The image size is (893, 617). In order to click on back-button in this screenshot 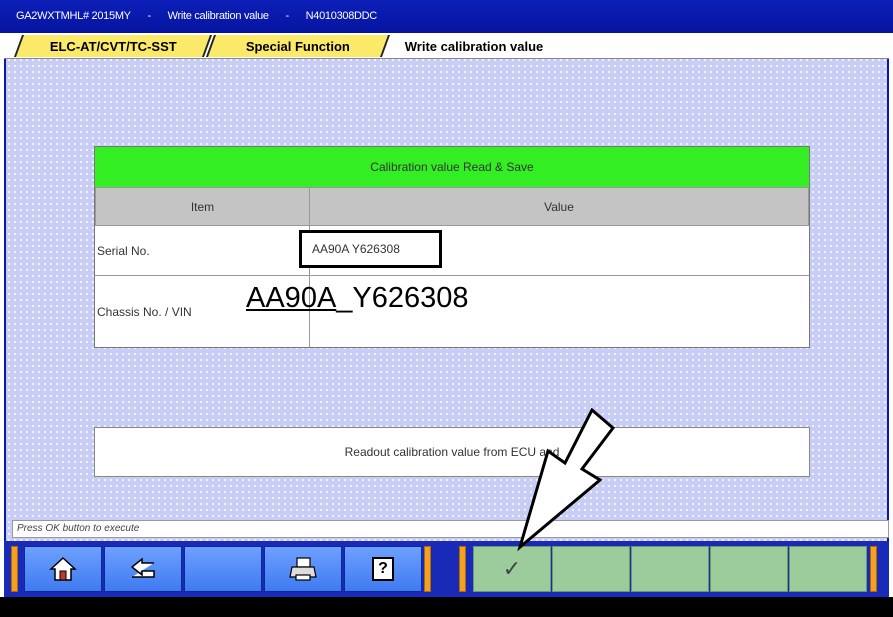, I will do `click(143, 569)`.